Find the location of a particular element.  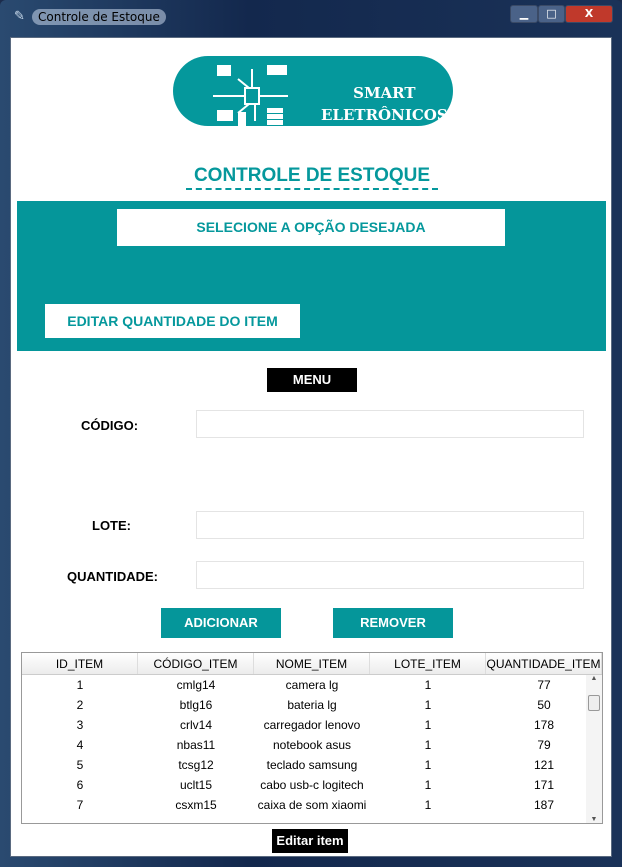

column-header: QUANTIDADE_ITEM is located at coordinates (544, 663).